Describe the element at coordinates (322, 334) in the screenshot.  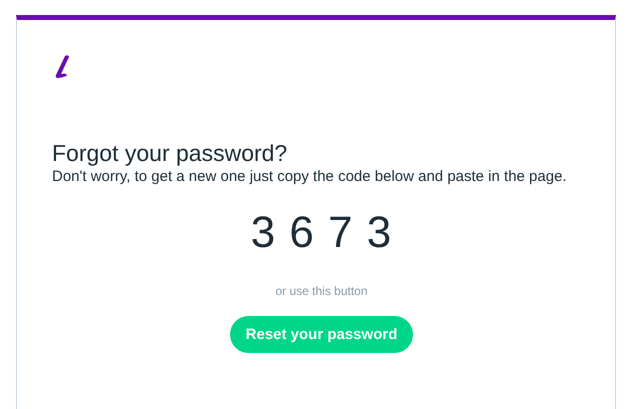
I see `reset-password-button: Reset your password` at that location.